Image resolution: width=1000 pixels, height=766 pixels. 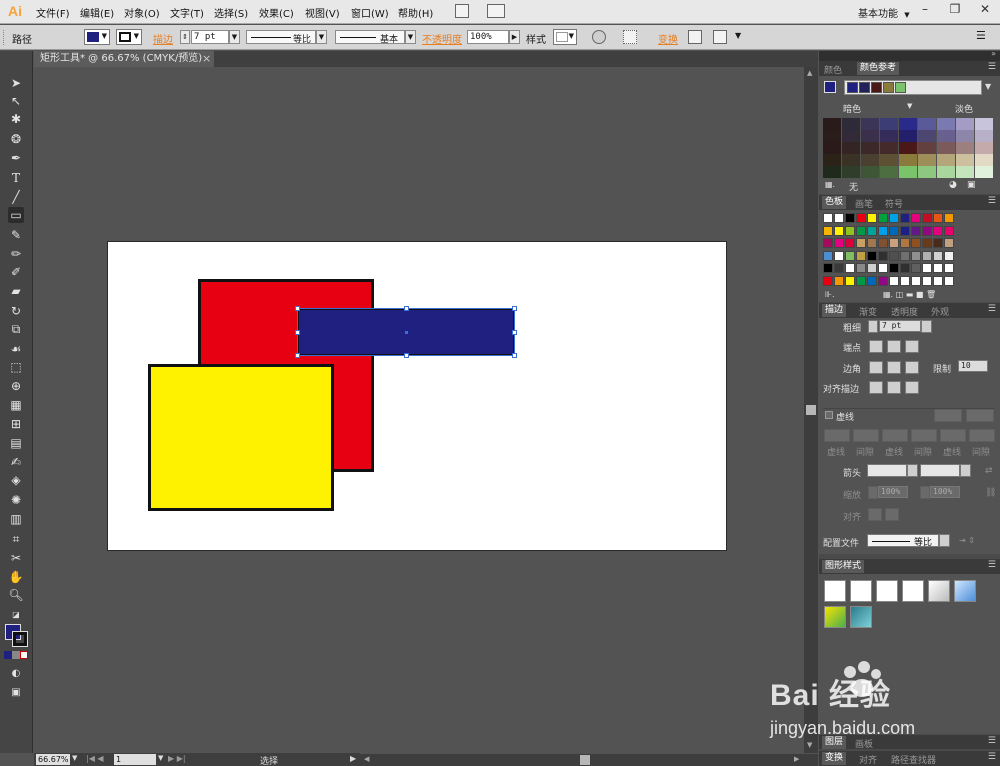 I want to click on menu-object: 对象(O), so click(x=142, y=12).